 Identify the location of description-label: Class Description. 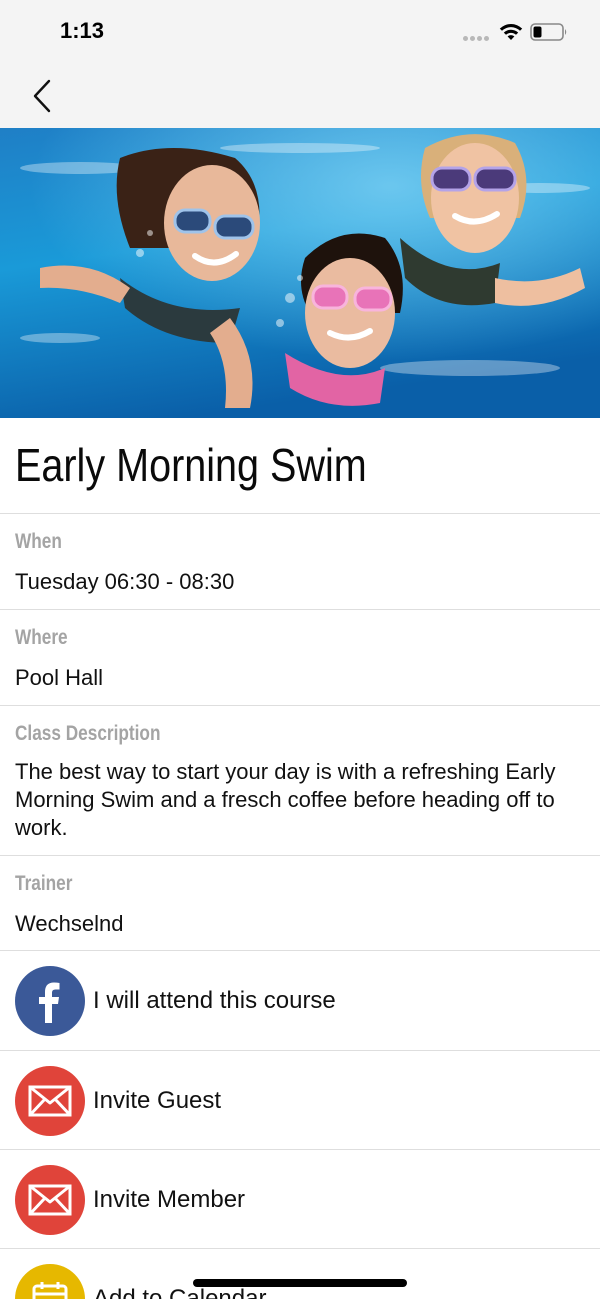
(88, 733).